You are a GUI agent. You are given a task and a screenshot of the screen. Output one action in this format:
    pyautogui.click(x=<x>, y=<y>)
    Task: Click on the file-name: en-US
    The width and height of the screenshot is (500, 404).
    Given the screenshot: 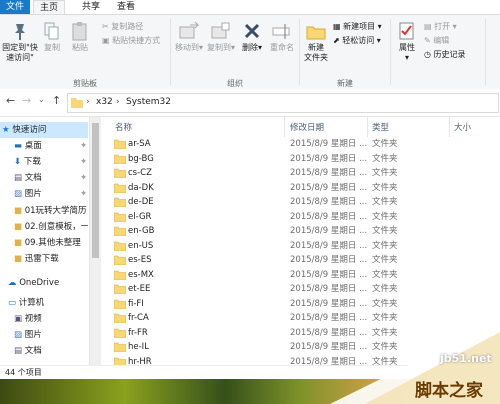 What is the action you would take?
    pyautogui.click(x=141, y=245)
    